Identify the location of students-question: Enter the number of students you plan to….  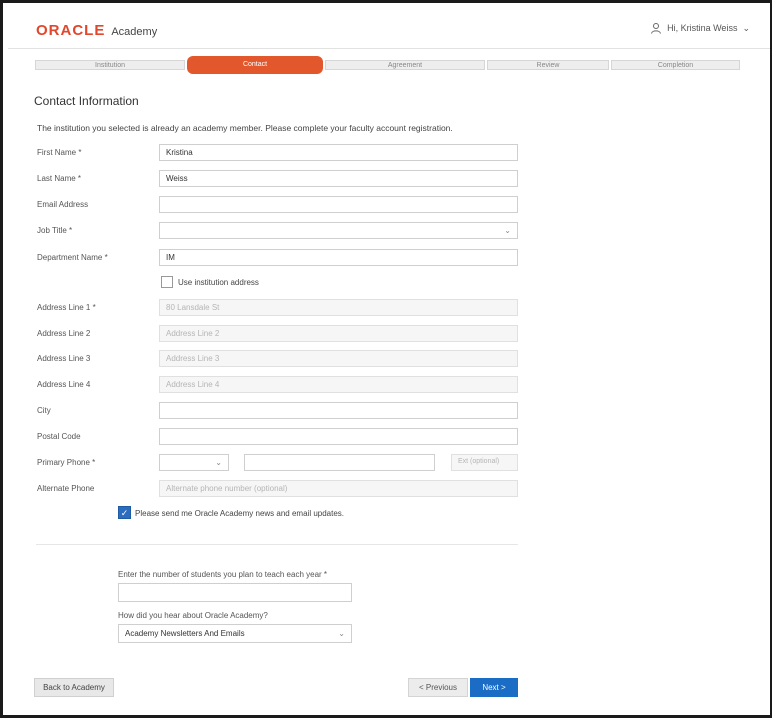
(223, 574).